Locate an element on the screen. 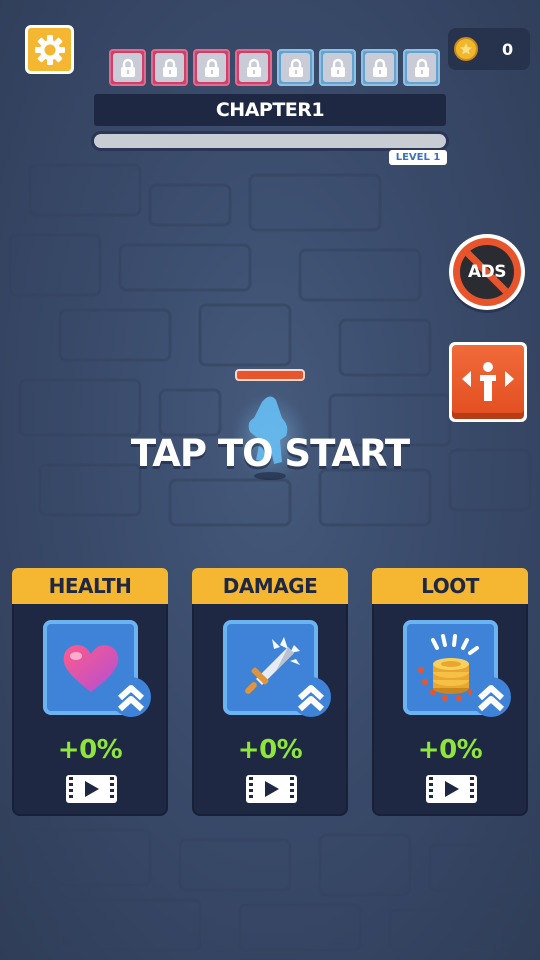 This screenshot has height=960, width=540. remove-ads-button: ADS is located at coordinates (487, 272).